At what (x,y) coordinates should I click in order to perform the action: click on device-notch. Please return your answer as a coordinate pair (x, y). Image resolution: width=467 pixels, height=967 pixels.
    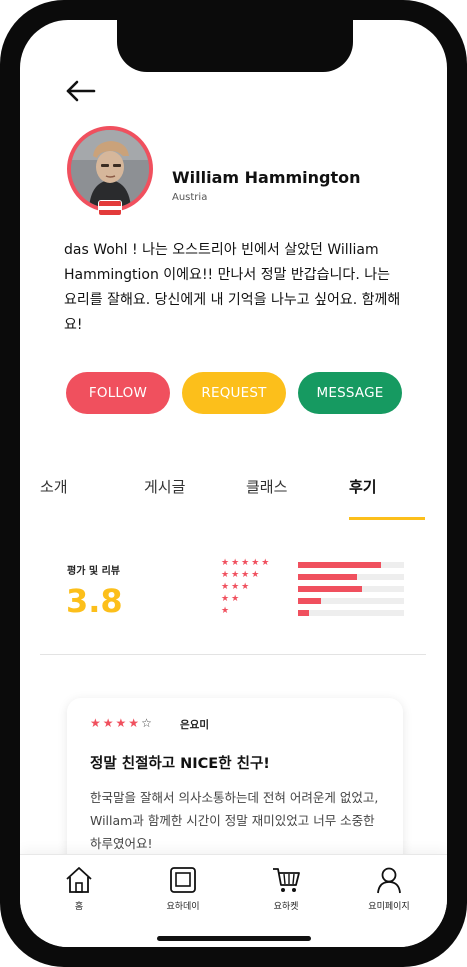
    Looking at the image, I should click on (235, 46).